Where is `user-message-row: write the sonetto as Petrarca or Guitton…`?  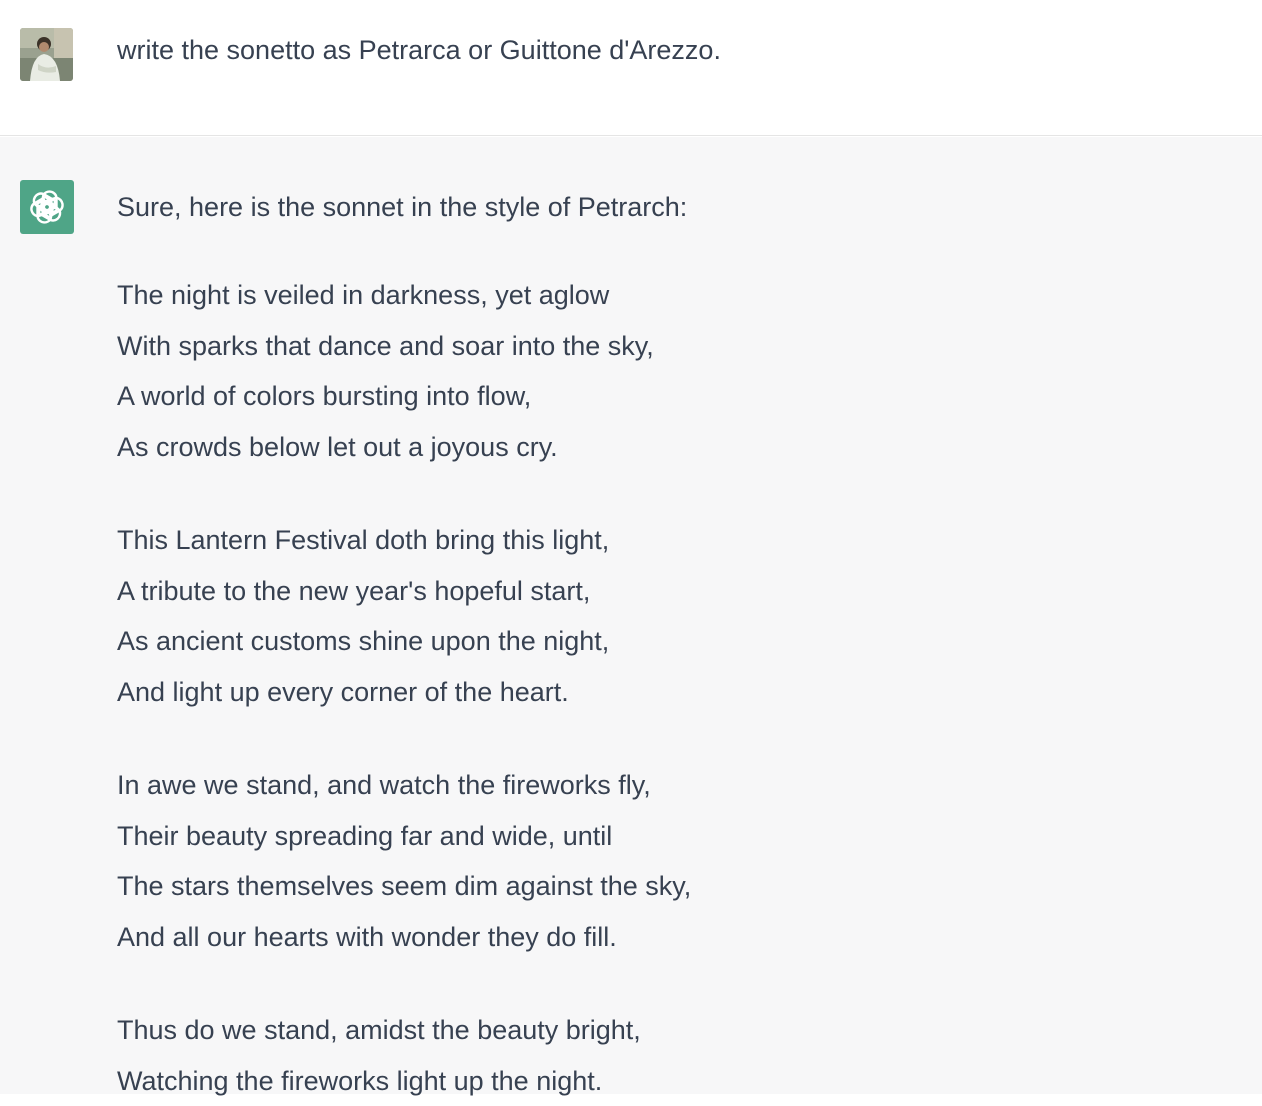 user-message-row: write the sonetto as Petrarca or Guitton… is located at coordinates (631, 68).